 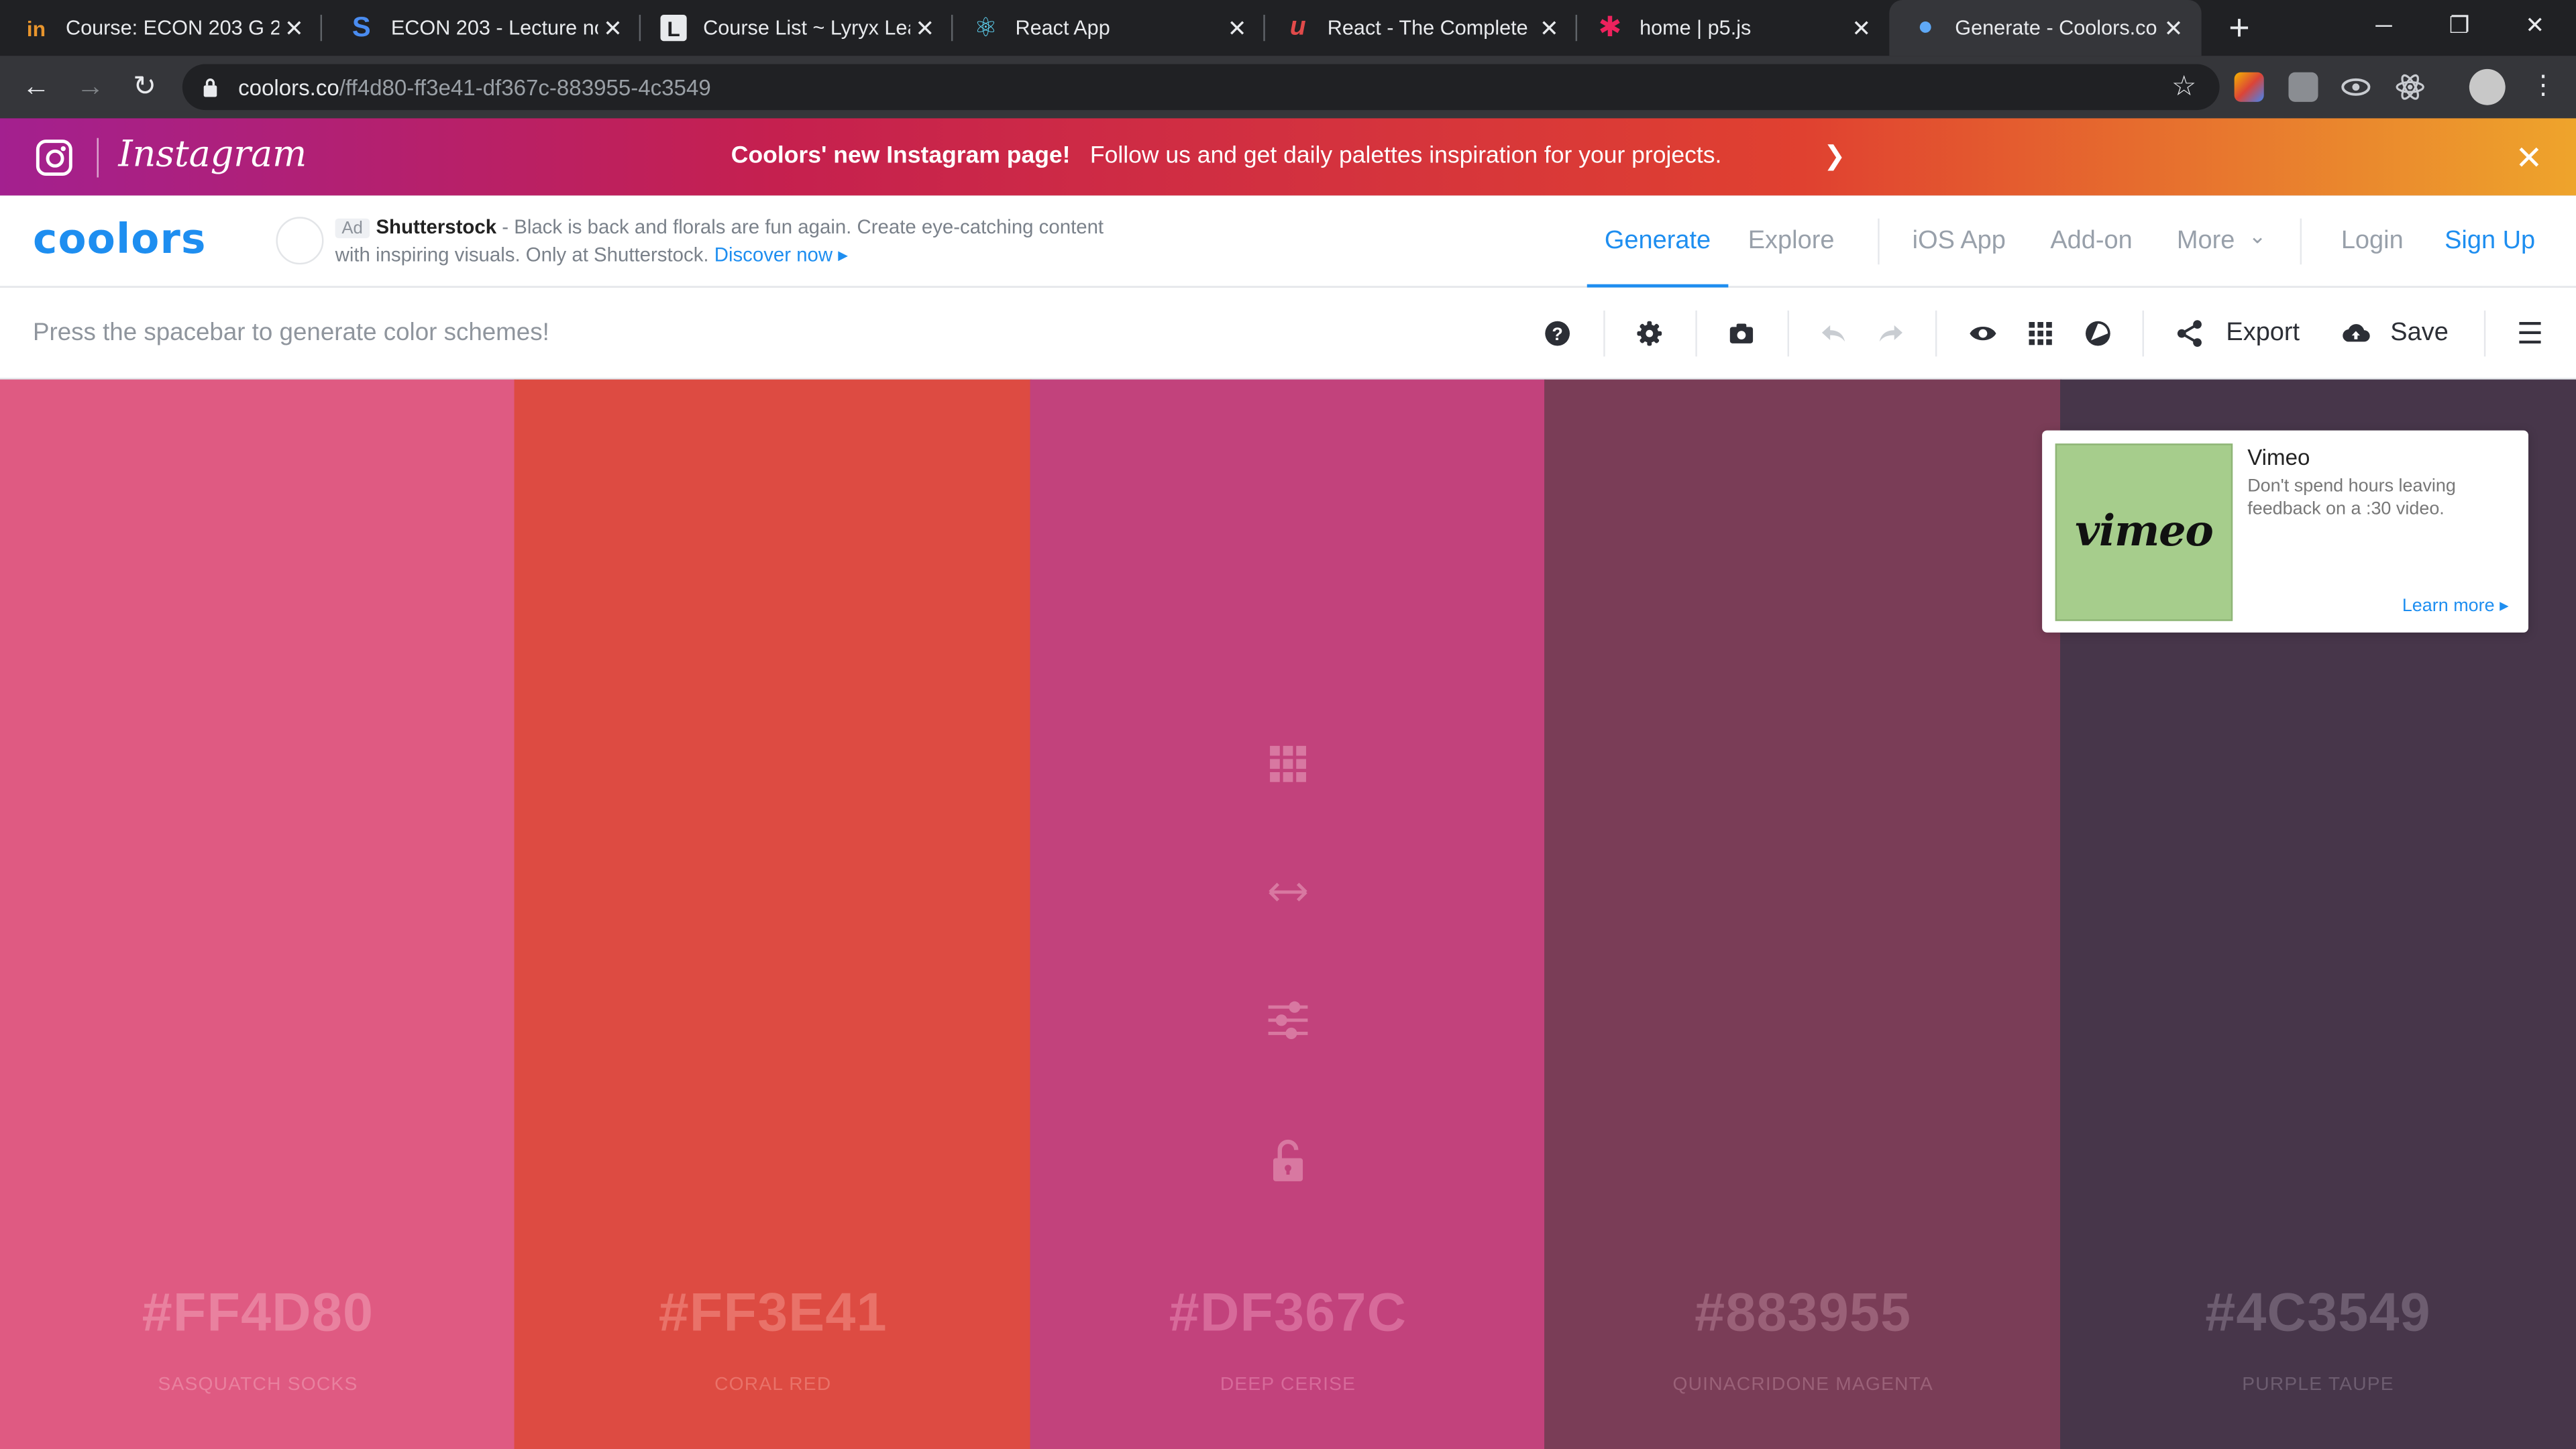 What do you see at coordinates (2190, 333) in the screenshot?
I see `share-icon` at bounding box center [2190, 333].